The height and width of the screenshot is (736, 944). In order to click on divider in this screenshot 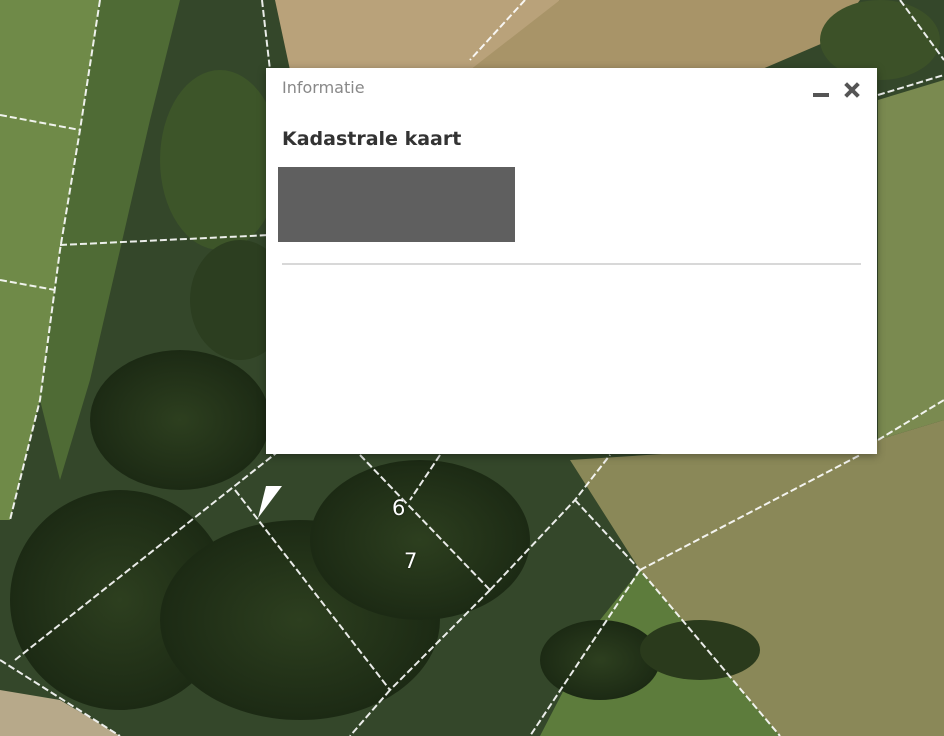, I will do `click(571, 264)`.